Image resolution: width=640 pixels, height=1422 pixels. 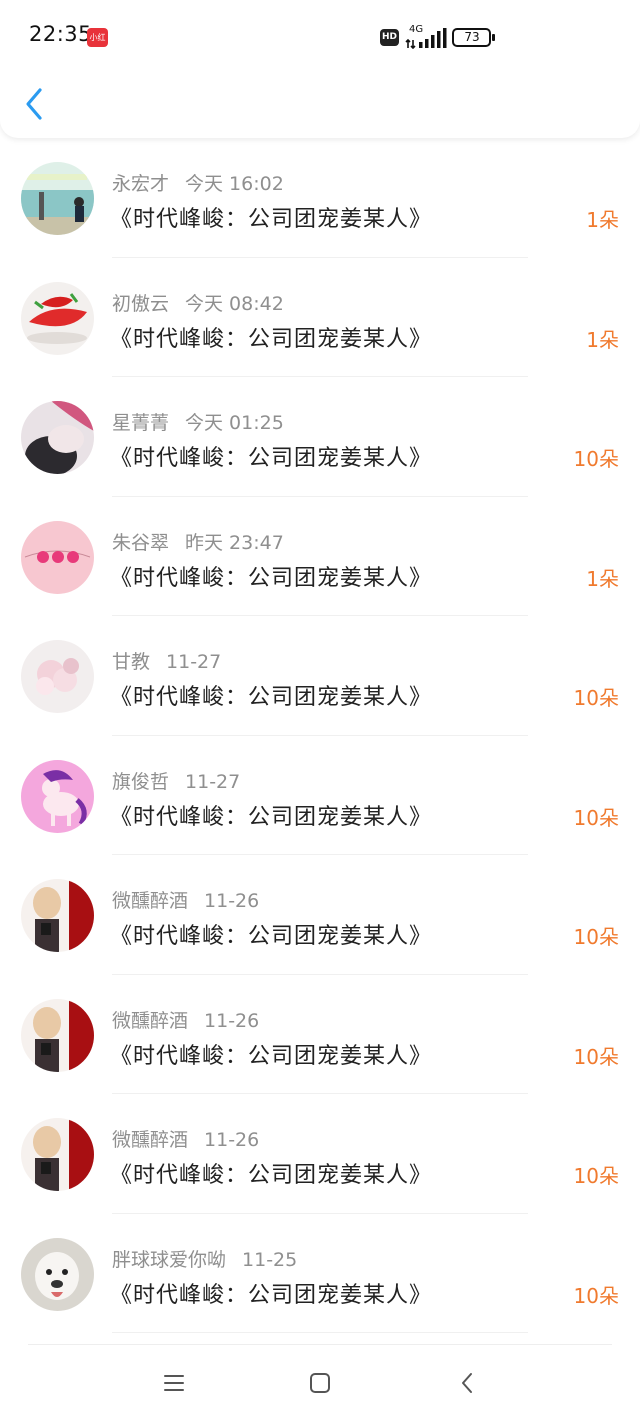 I want to click on menu-icon, so click(x=174, y=1383).